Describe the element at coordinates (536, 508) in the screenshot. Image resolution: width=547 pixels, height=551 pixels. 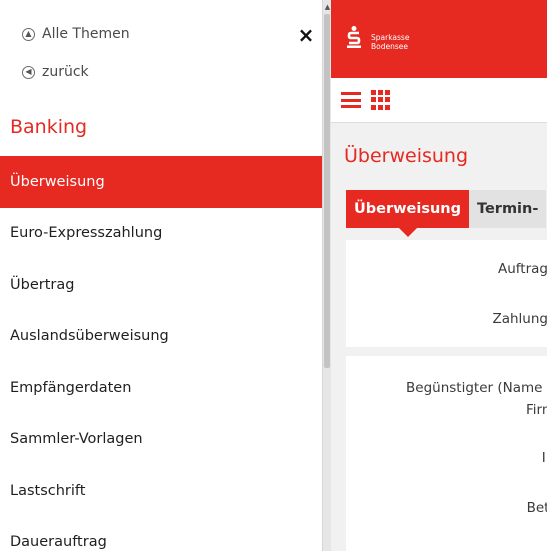
I see `field-label-betrag: Betr` at that location.